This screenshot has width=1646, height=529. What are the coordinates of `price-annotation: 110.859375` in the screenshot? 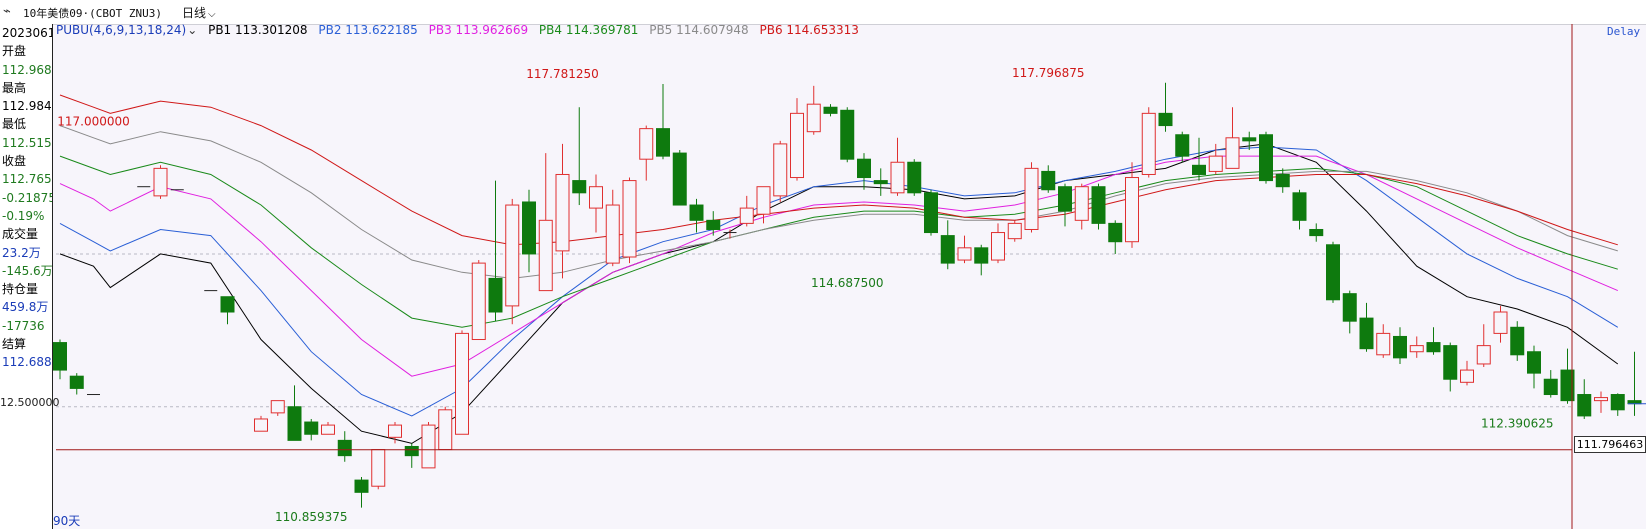 It's located at (311, 517).